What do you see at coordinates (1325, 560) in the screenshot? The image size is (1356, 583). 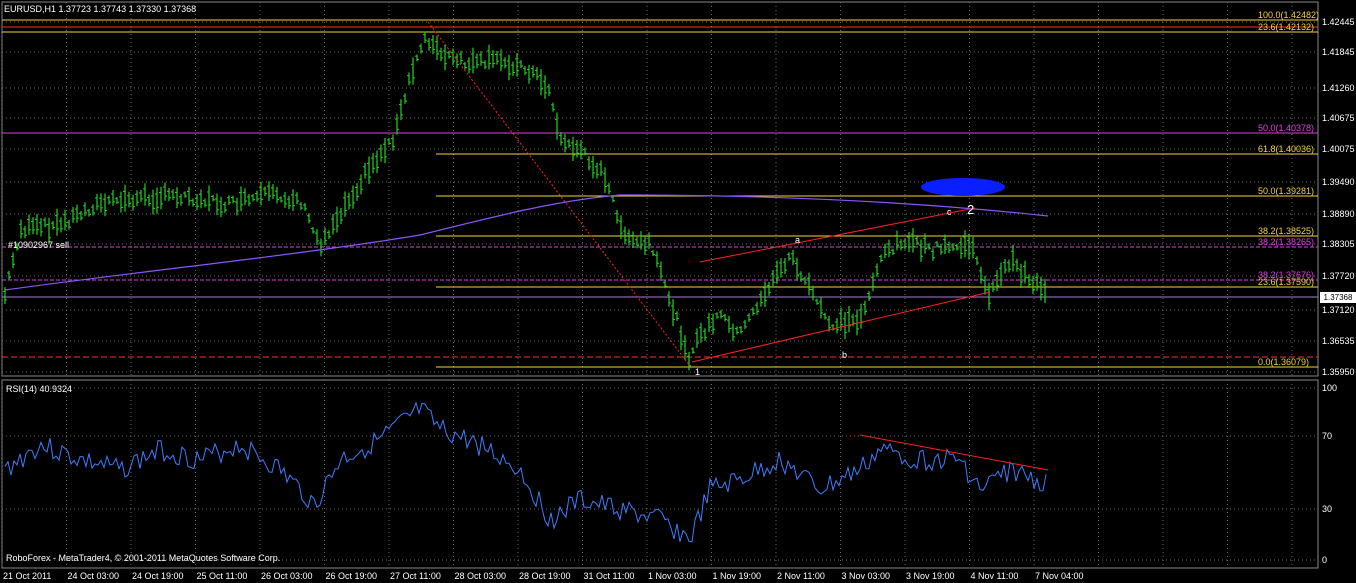 I see `rsi-level-tick: 0` at bounding box center [1325, 560].